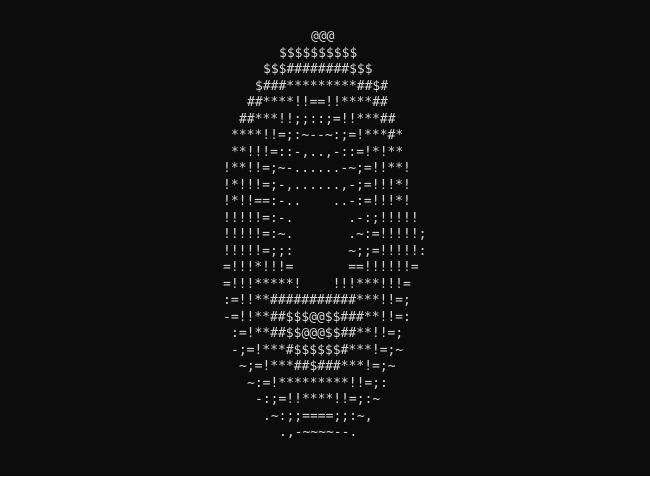  What do you see at coordinates (322, 86) in the screenshot?
I see `ascii-line: $###*********##$#` at bounding box center [322, 86].